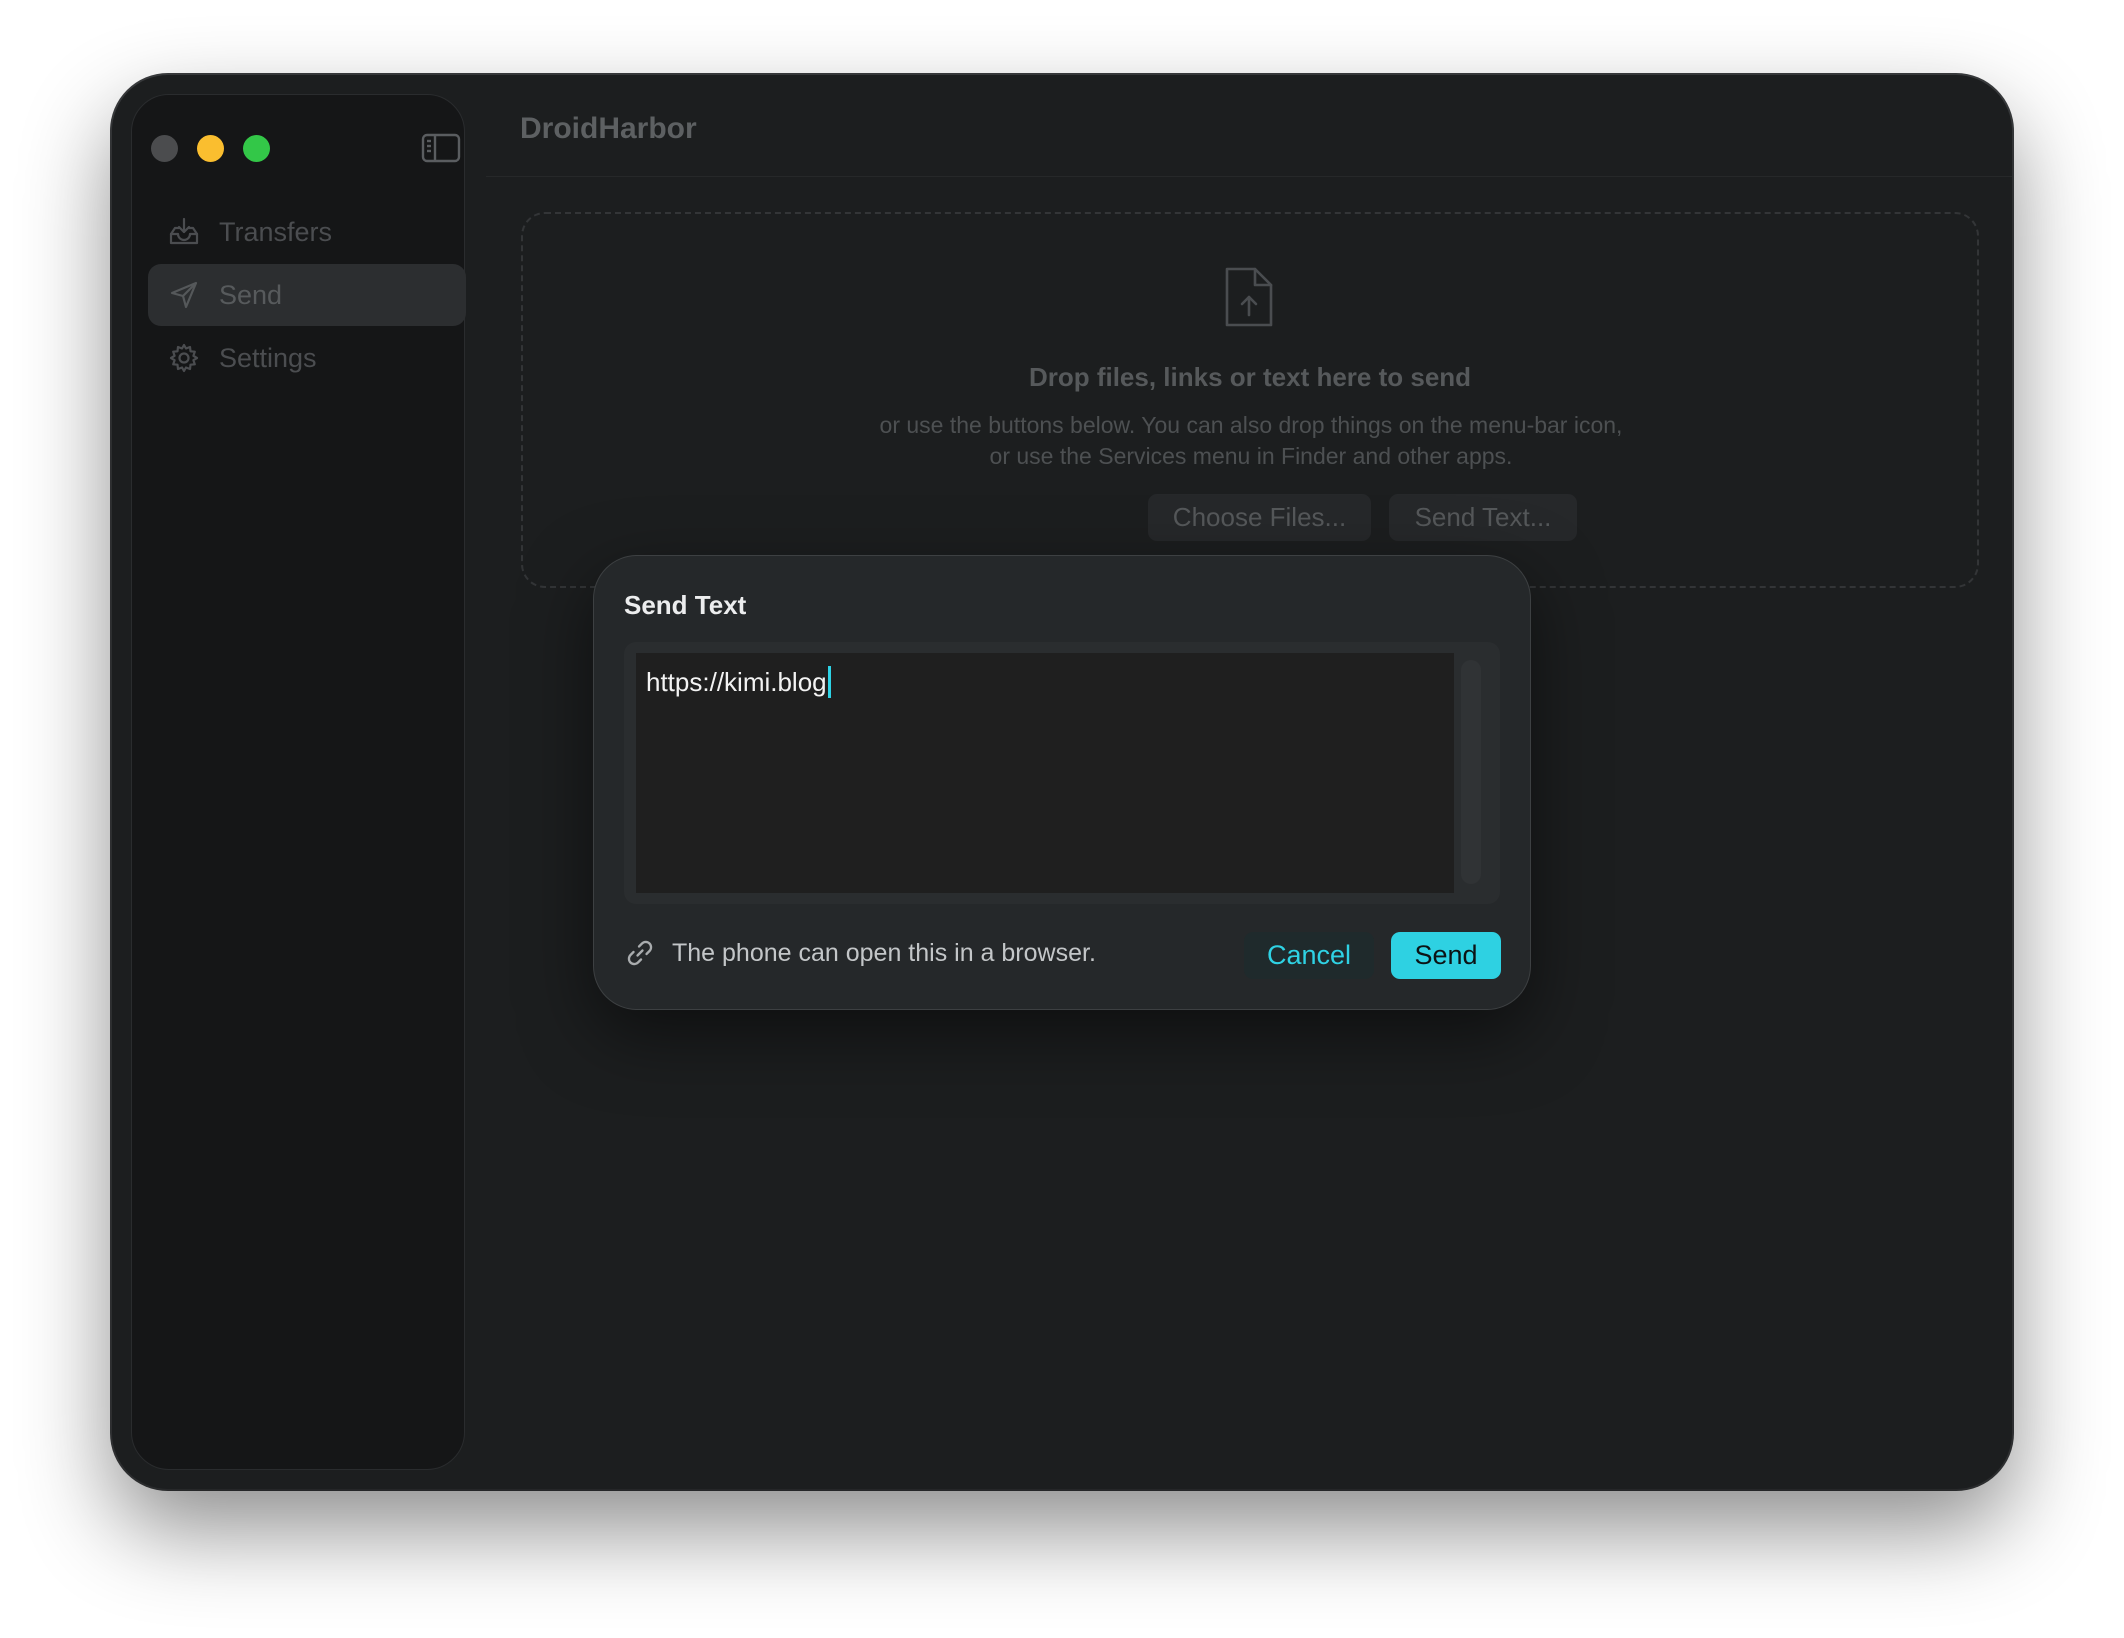 Image resolution: width=2124 pixels, height=1638 pixels. What do you see at coordinates (640, 953) in the screenshot?
I see `link-icon` at bounding box center [640, 953].